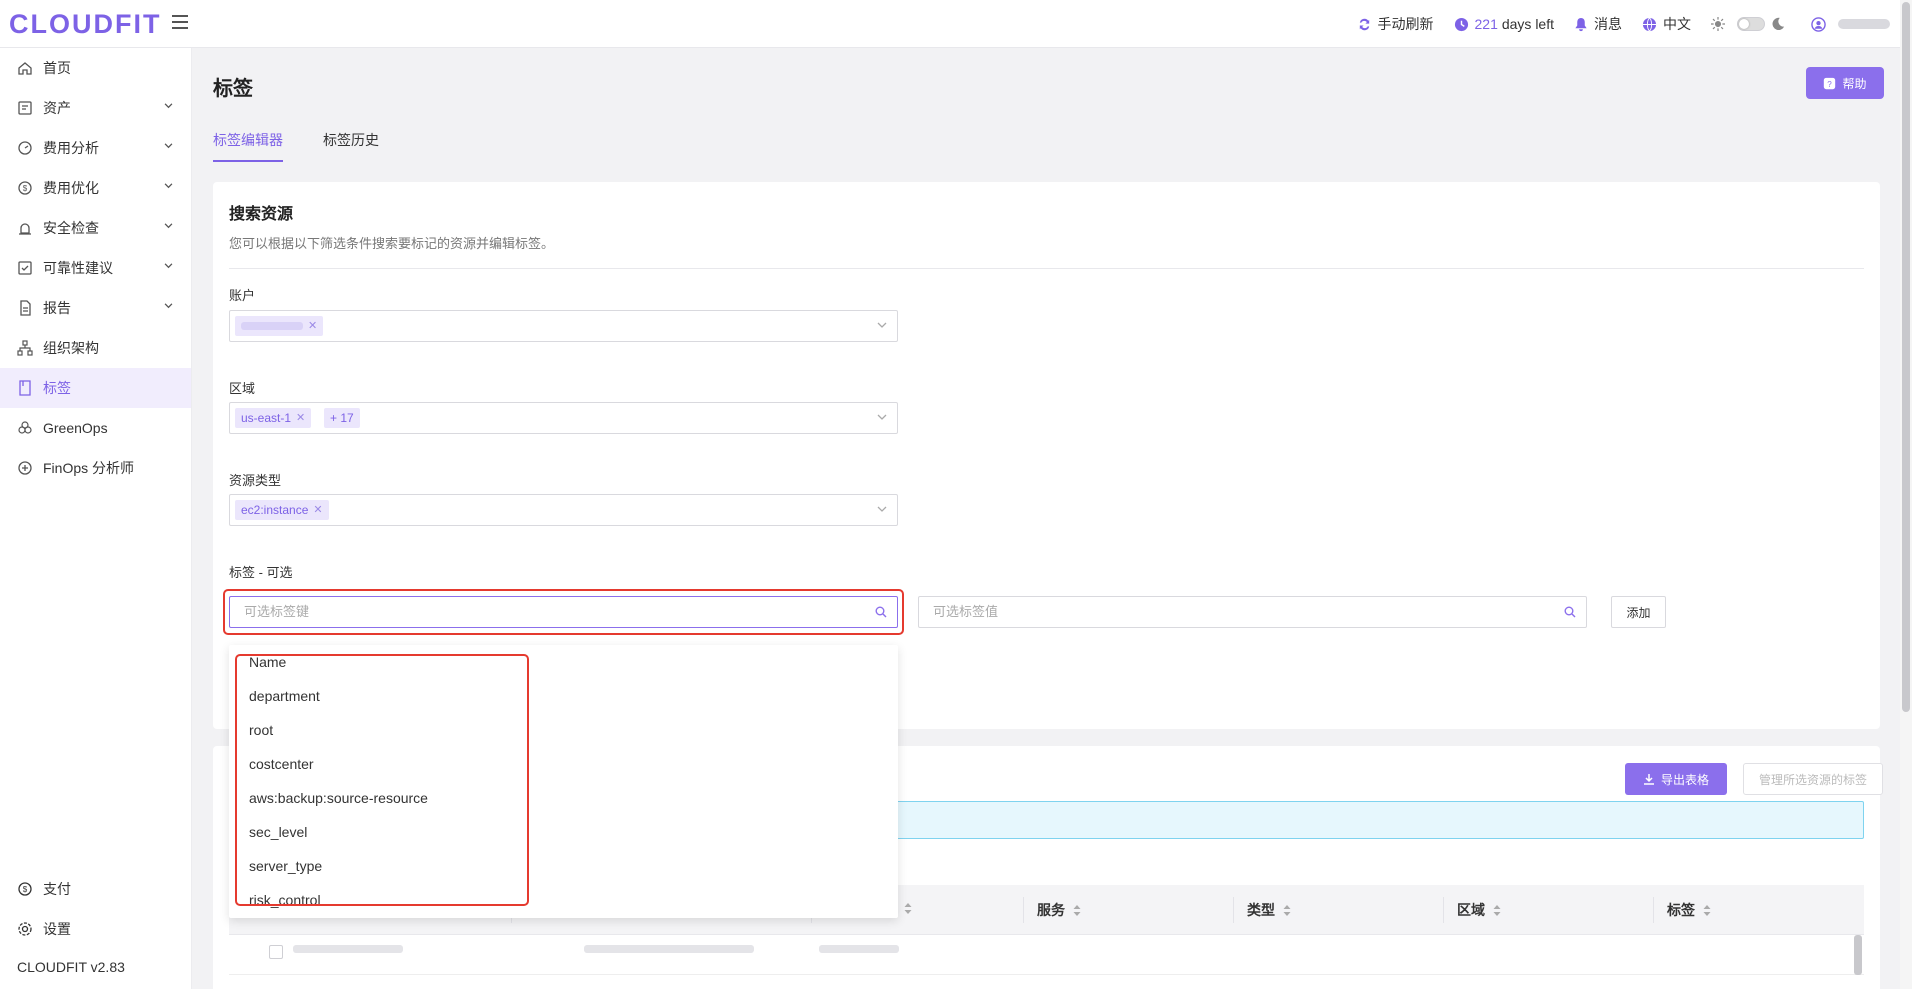 The height and width of the screenshot is (989, 1912). I want to click on sidebar-item-label: 支付, so click(57, 889).